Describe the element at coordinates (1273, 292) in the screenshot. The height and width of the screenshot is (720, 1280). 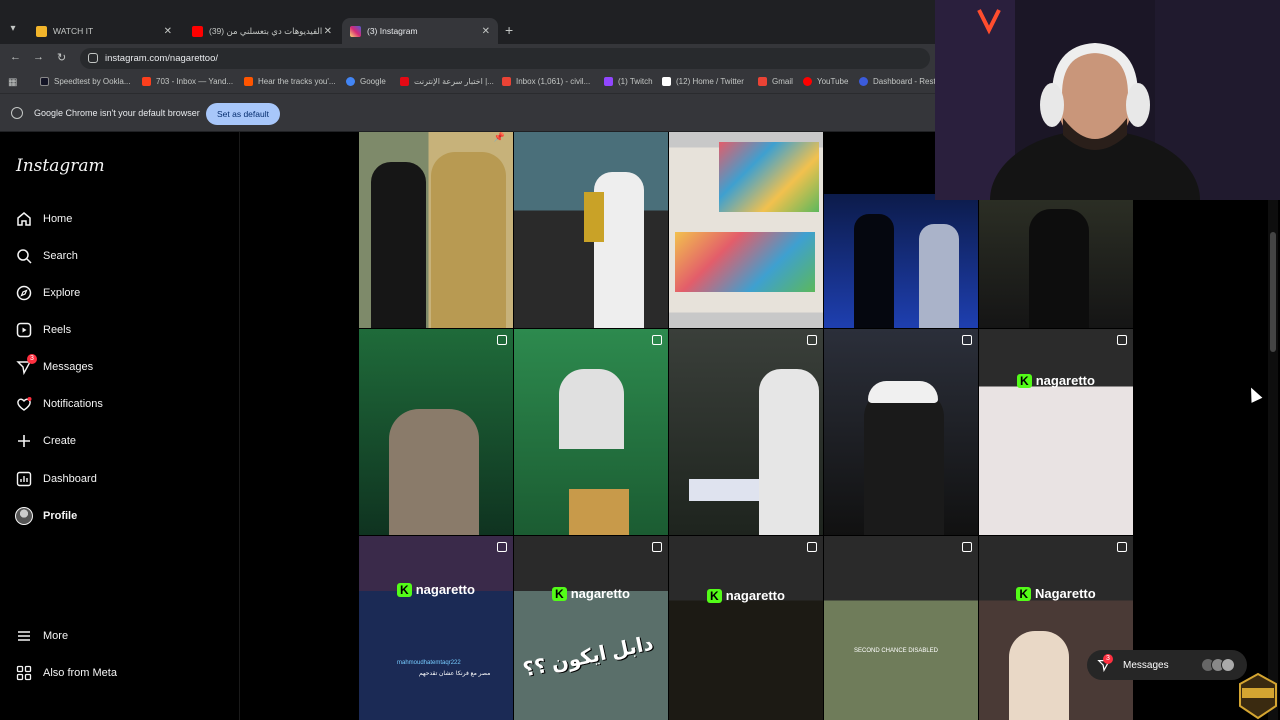
I see `scrollbar-thumb` at that location.